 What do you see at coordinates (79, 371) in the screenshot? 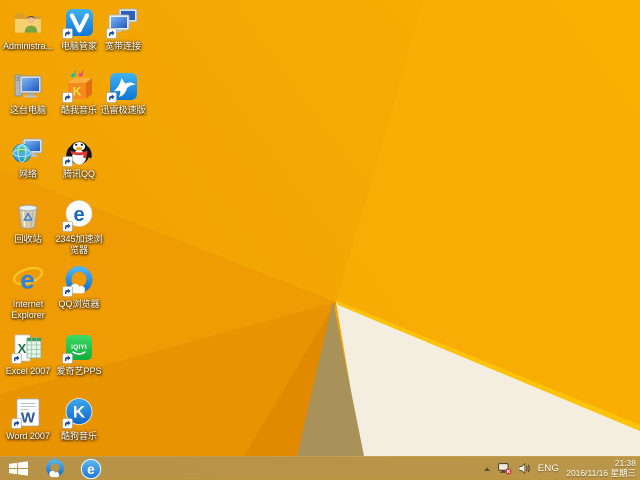
I see `icon-label: 爱奇艺PPS` at bounding box center [79, 371].